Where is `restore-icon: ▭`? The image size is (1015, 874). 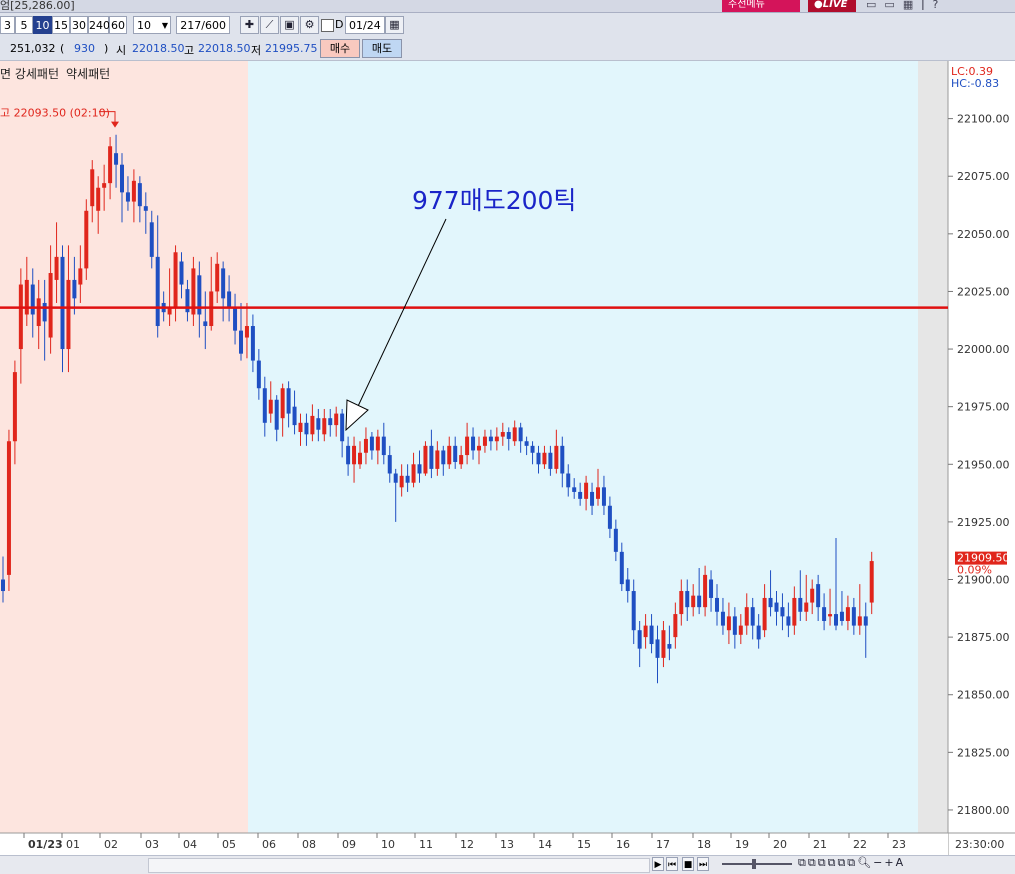 restore-icon: ▭ is located at coordinates (893, 5).